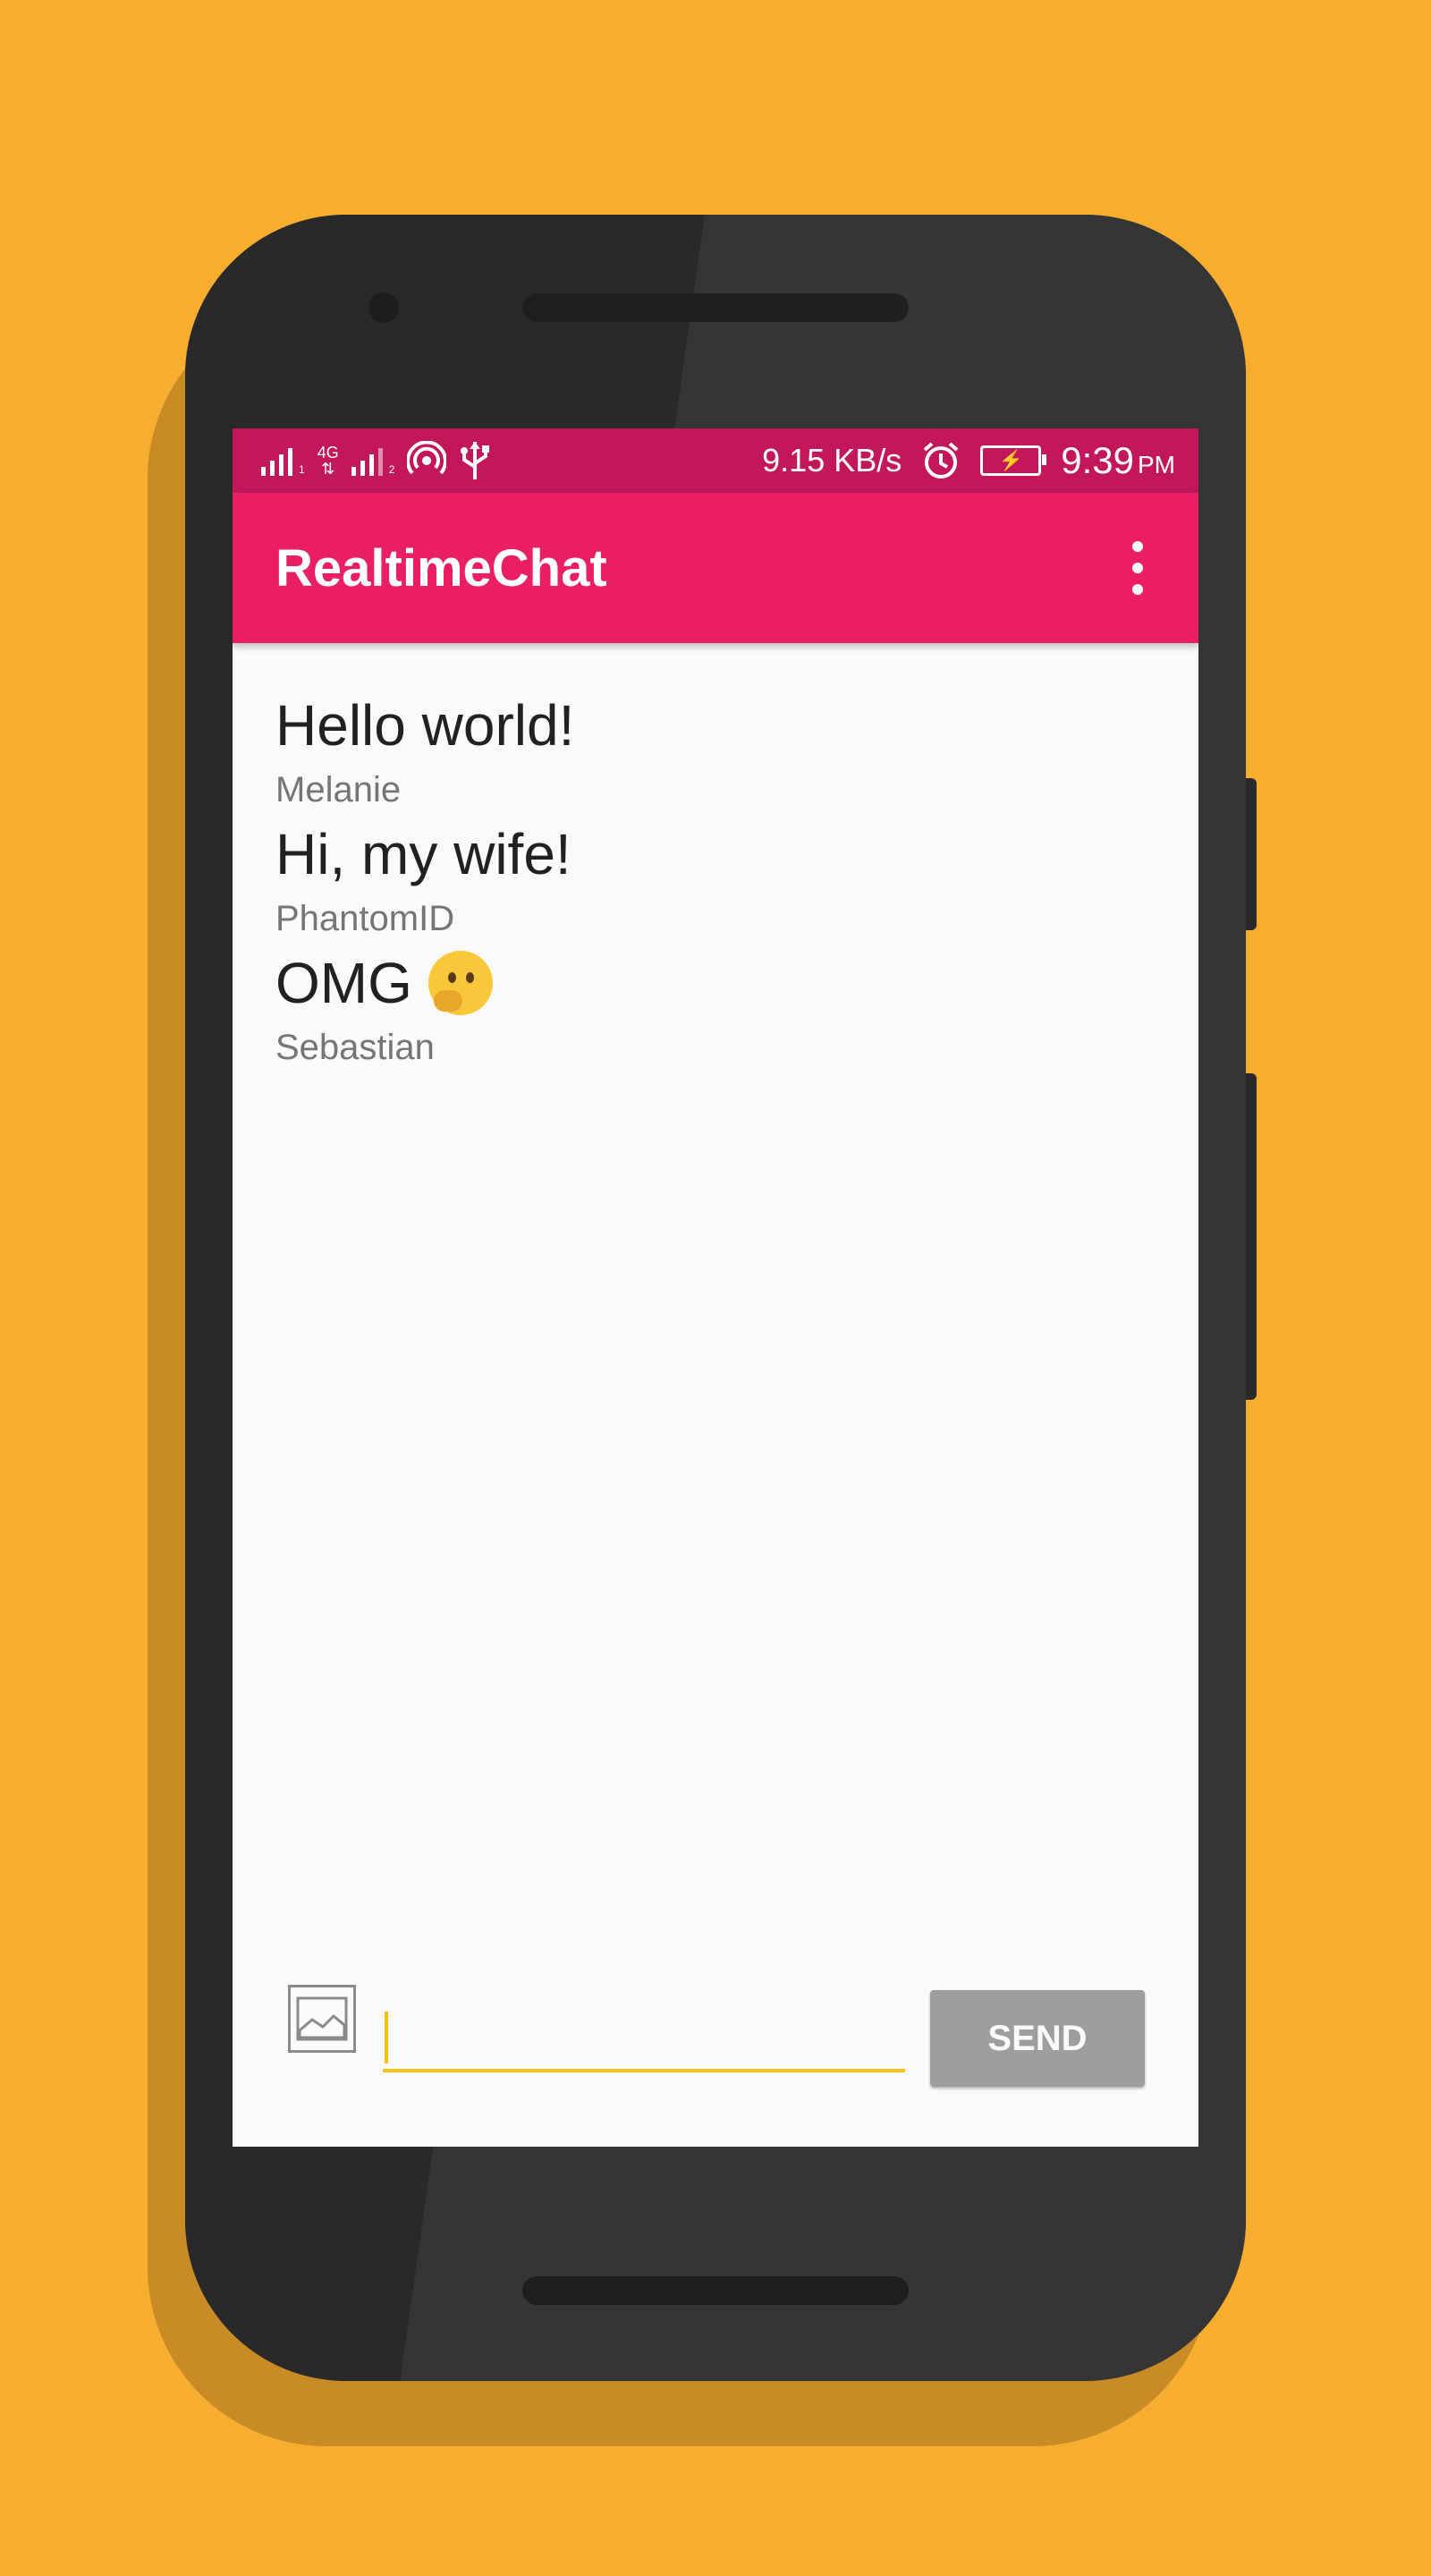  I want to click on app-title: RealtimeChat, so click(441, 567).